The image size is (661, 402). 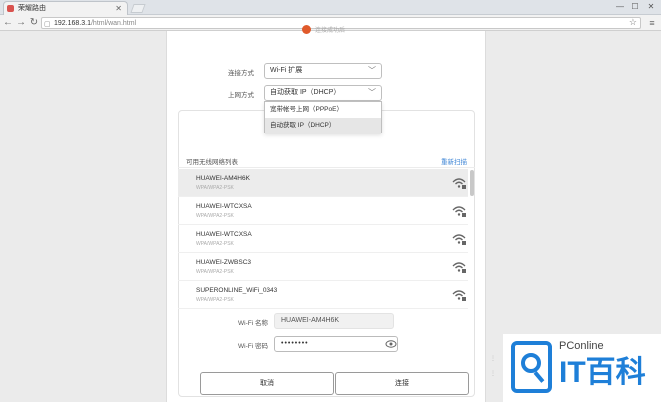 I want to click on mode-label: 连接方式, so click(x=241, y=73).